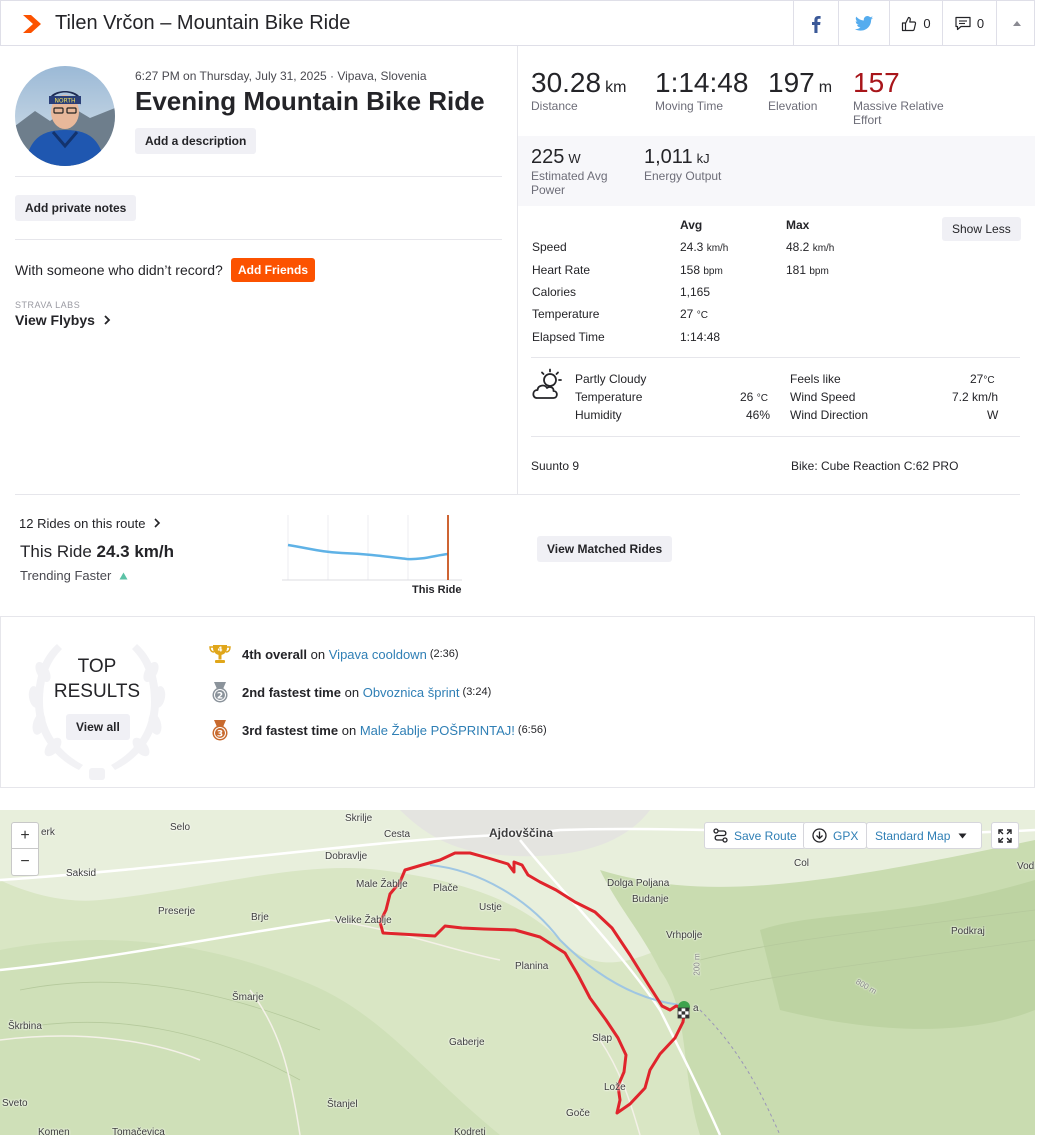  Describe the element at coordinates (81, 873) in the screenshot. I see `map-label: Saksid` at that location.